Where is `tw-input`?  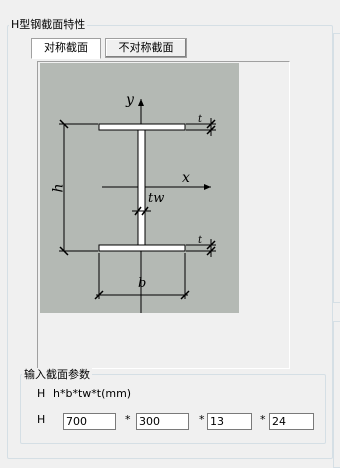 tw-input is located at coordinates (229, 421).